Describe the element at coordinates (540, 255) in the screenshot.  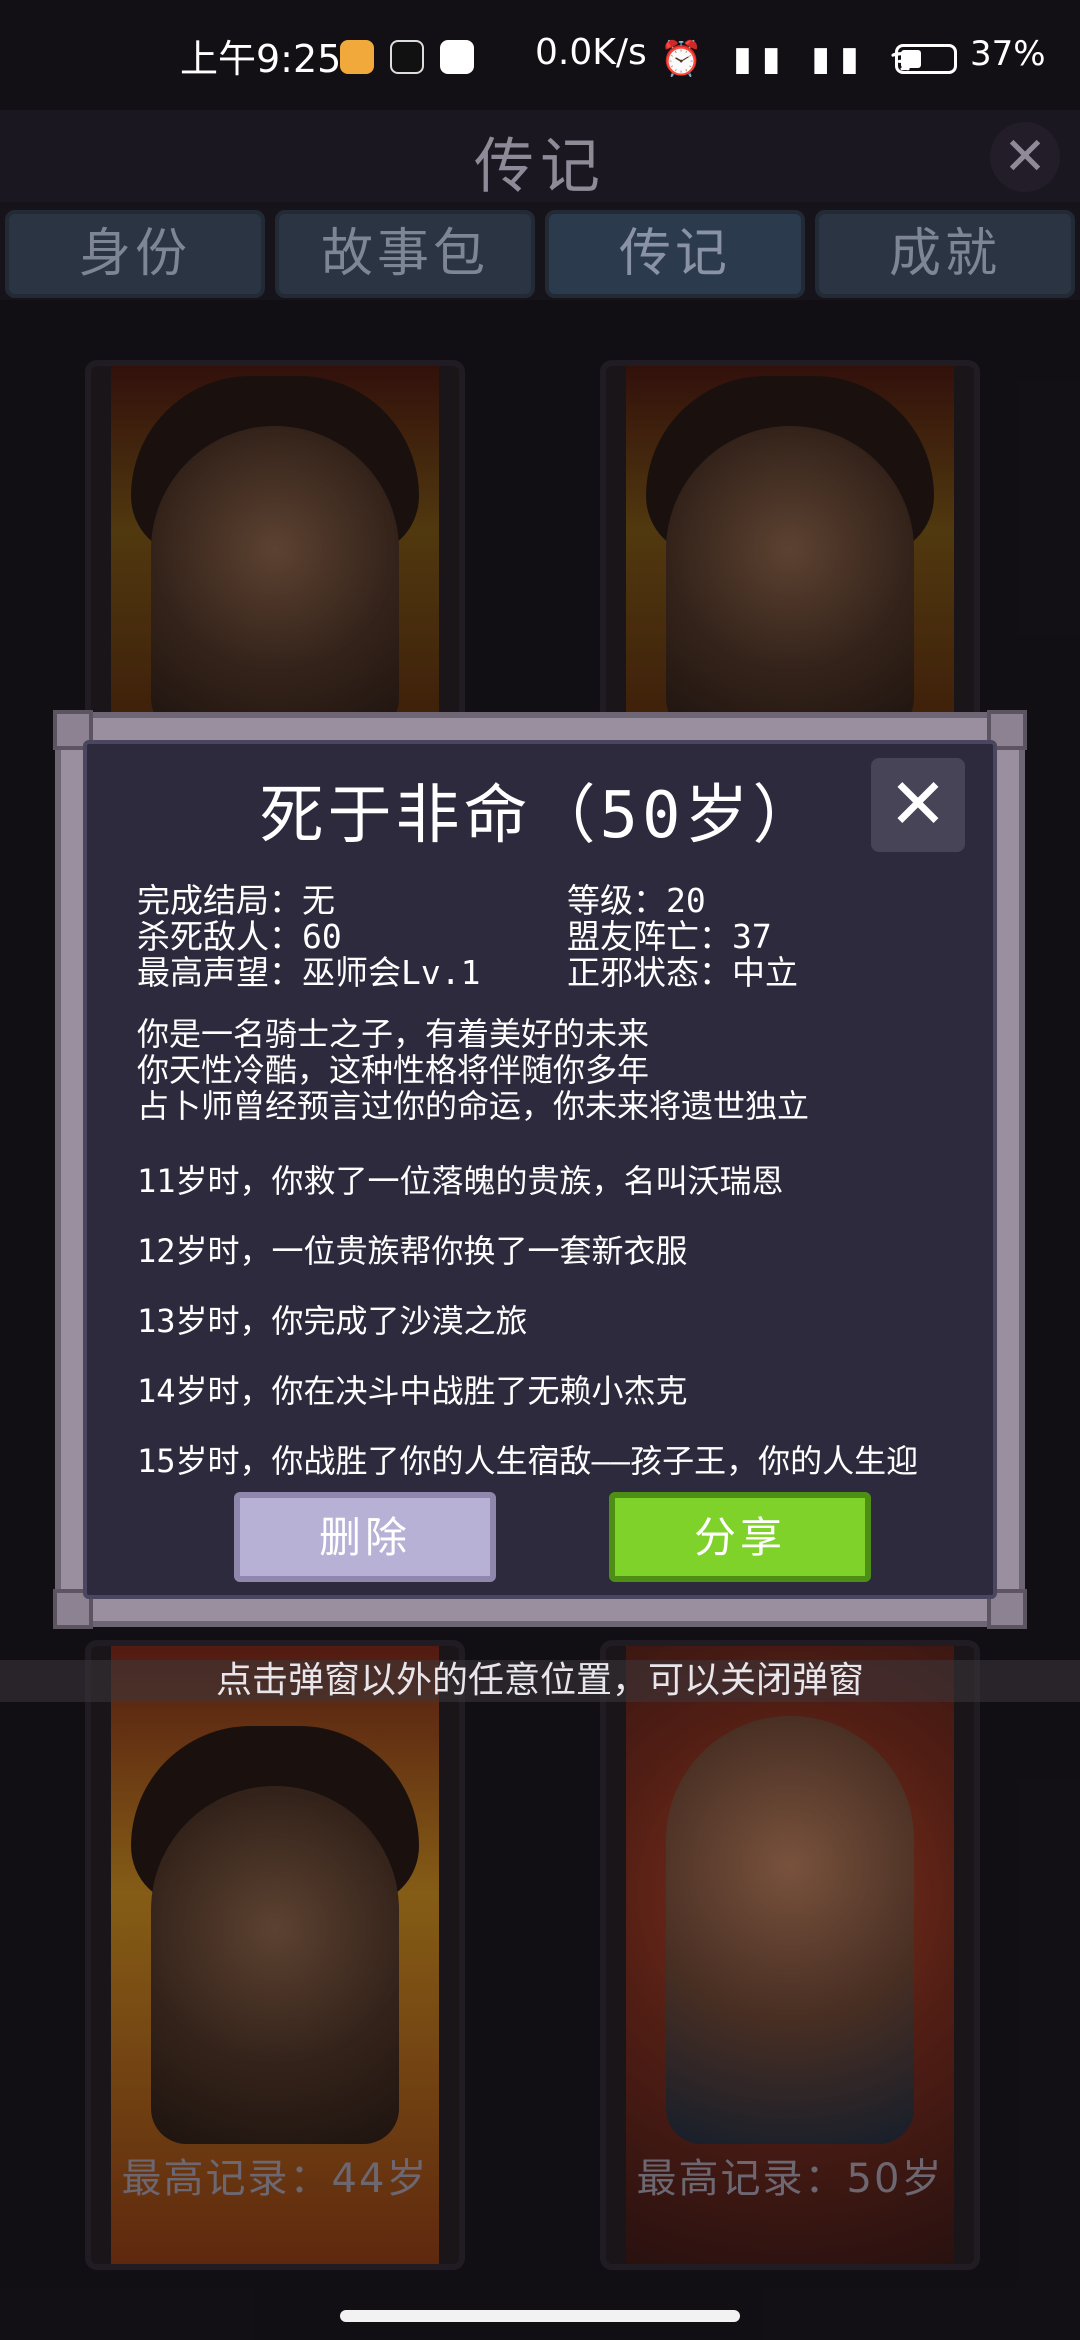
I see `tab-bar: 身份 故事包 传记 成就` at that location.